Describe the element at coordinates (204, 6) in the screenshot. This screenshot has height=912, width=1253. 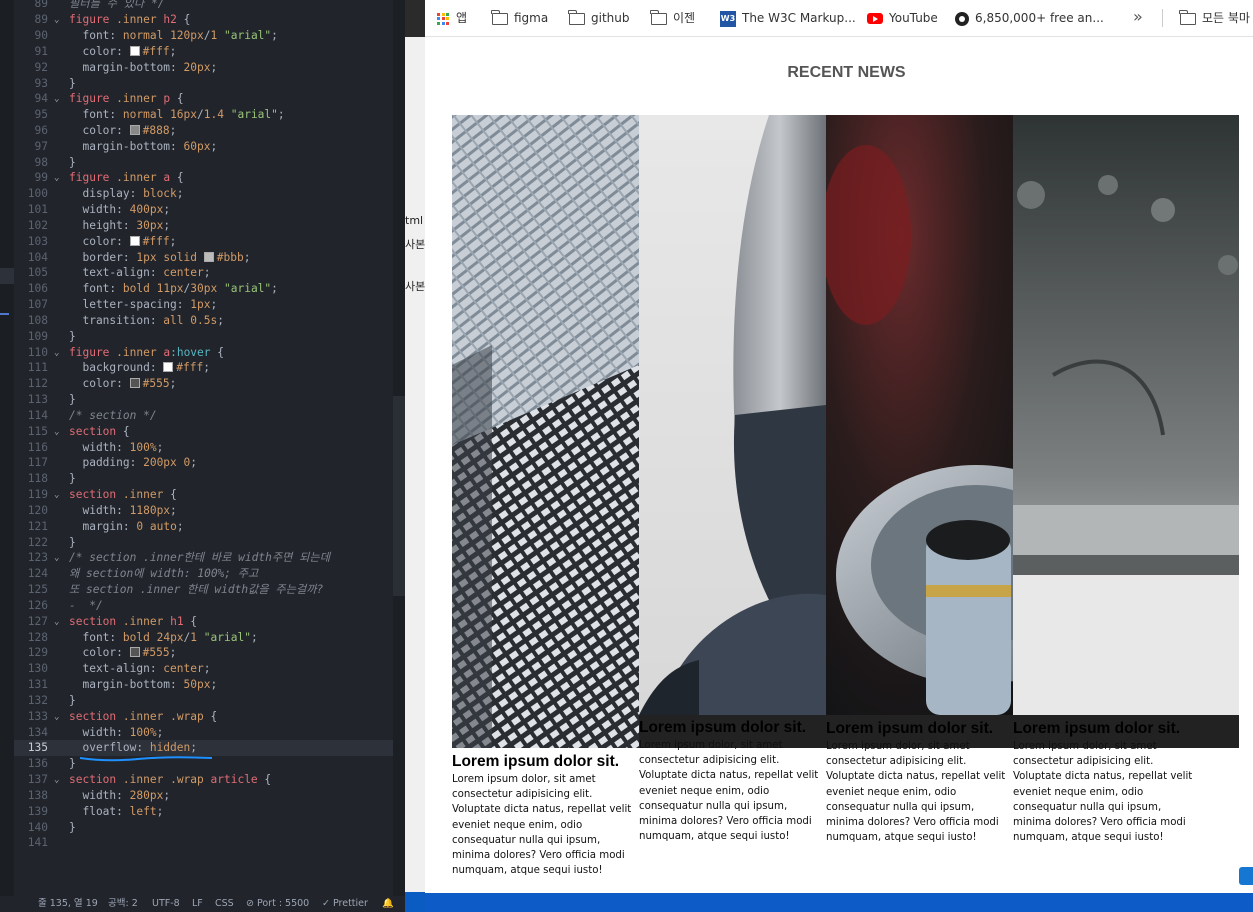
I see `code-line: 89 필터를 수 있다 */` at that location.